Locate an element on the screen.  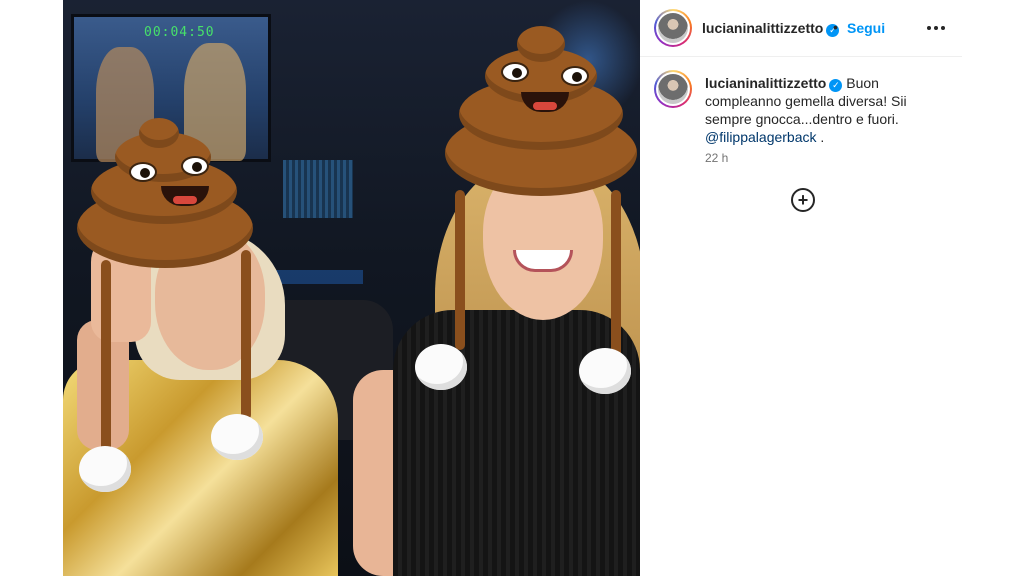
stage-light is located at coordinates (318, 189).